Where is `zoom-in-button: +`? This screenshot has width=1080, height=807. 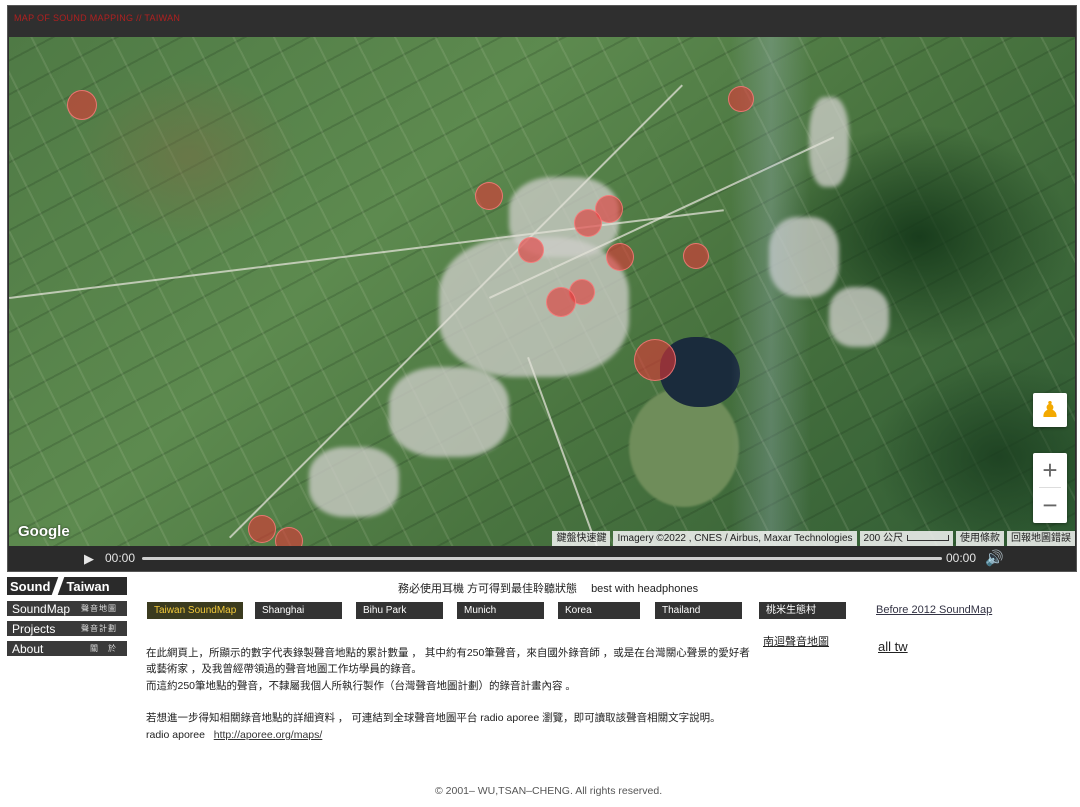
zoom-in-button: + is located at coordinates (1050, 470).